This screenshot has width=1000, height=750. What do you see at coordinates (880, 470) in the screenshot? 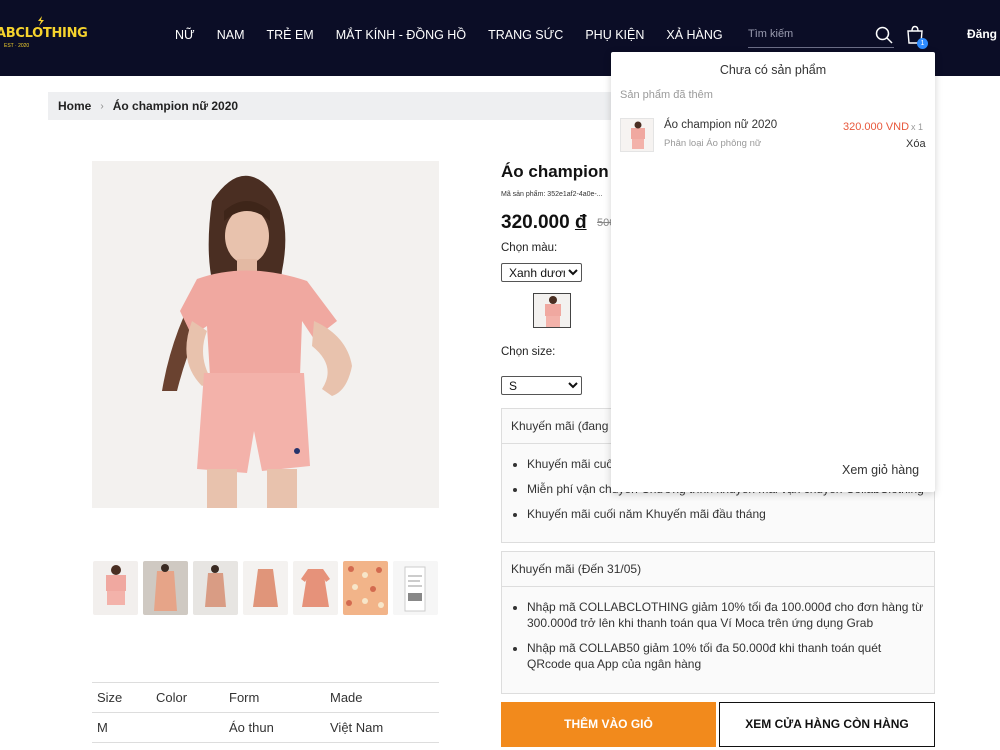
I see `view-cart-link: Xem giỏ hàng` at bounding box center [880, 470].